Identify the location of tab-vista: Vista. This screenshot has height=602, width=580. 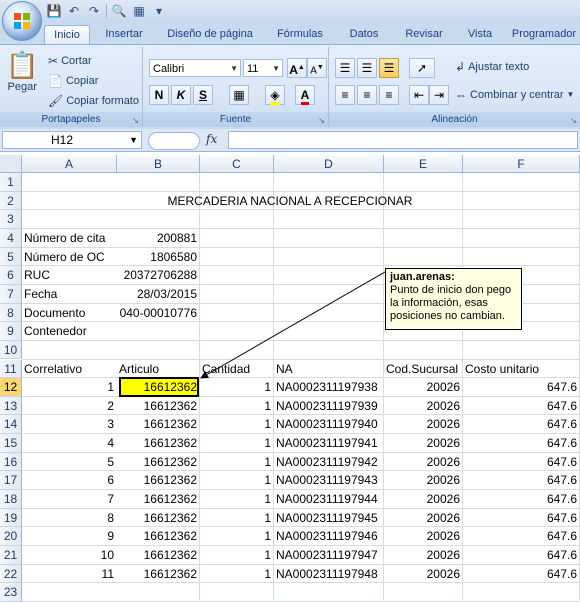
(480, 34).